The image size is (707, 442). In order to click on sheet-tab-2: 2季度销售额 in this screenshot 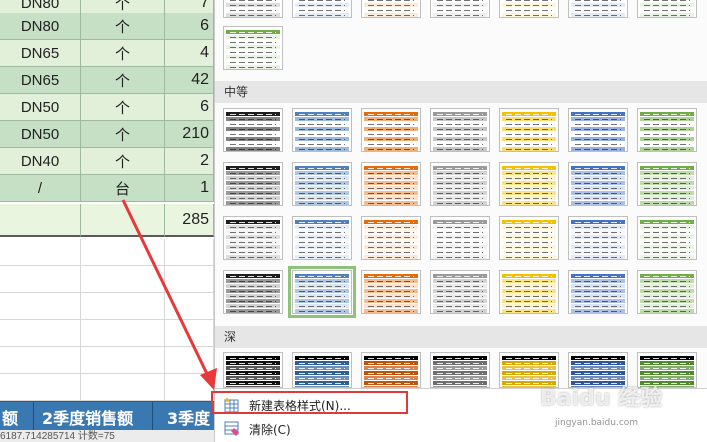, I will do `click(93, 416)`.